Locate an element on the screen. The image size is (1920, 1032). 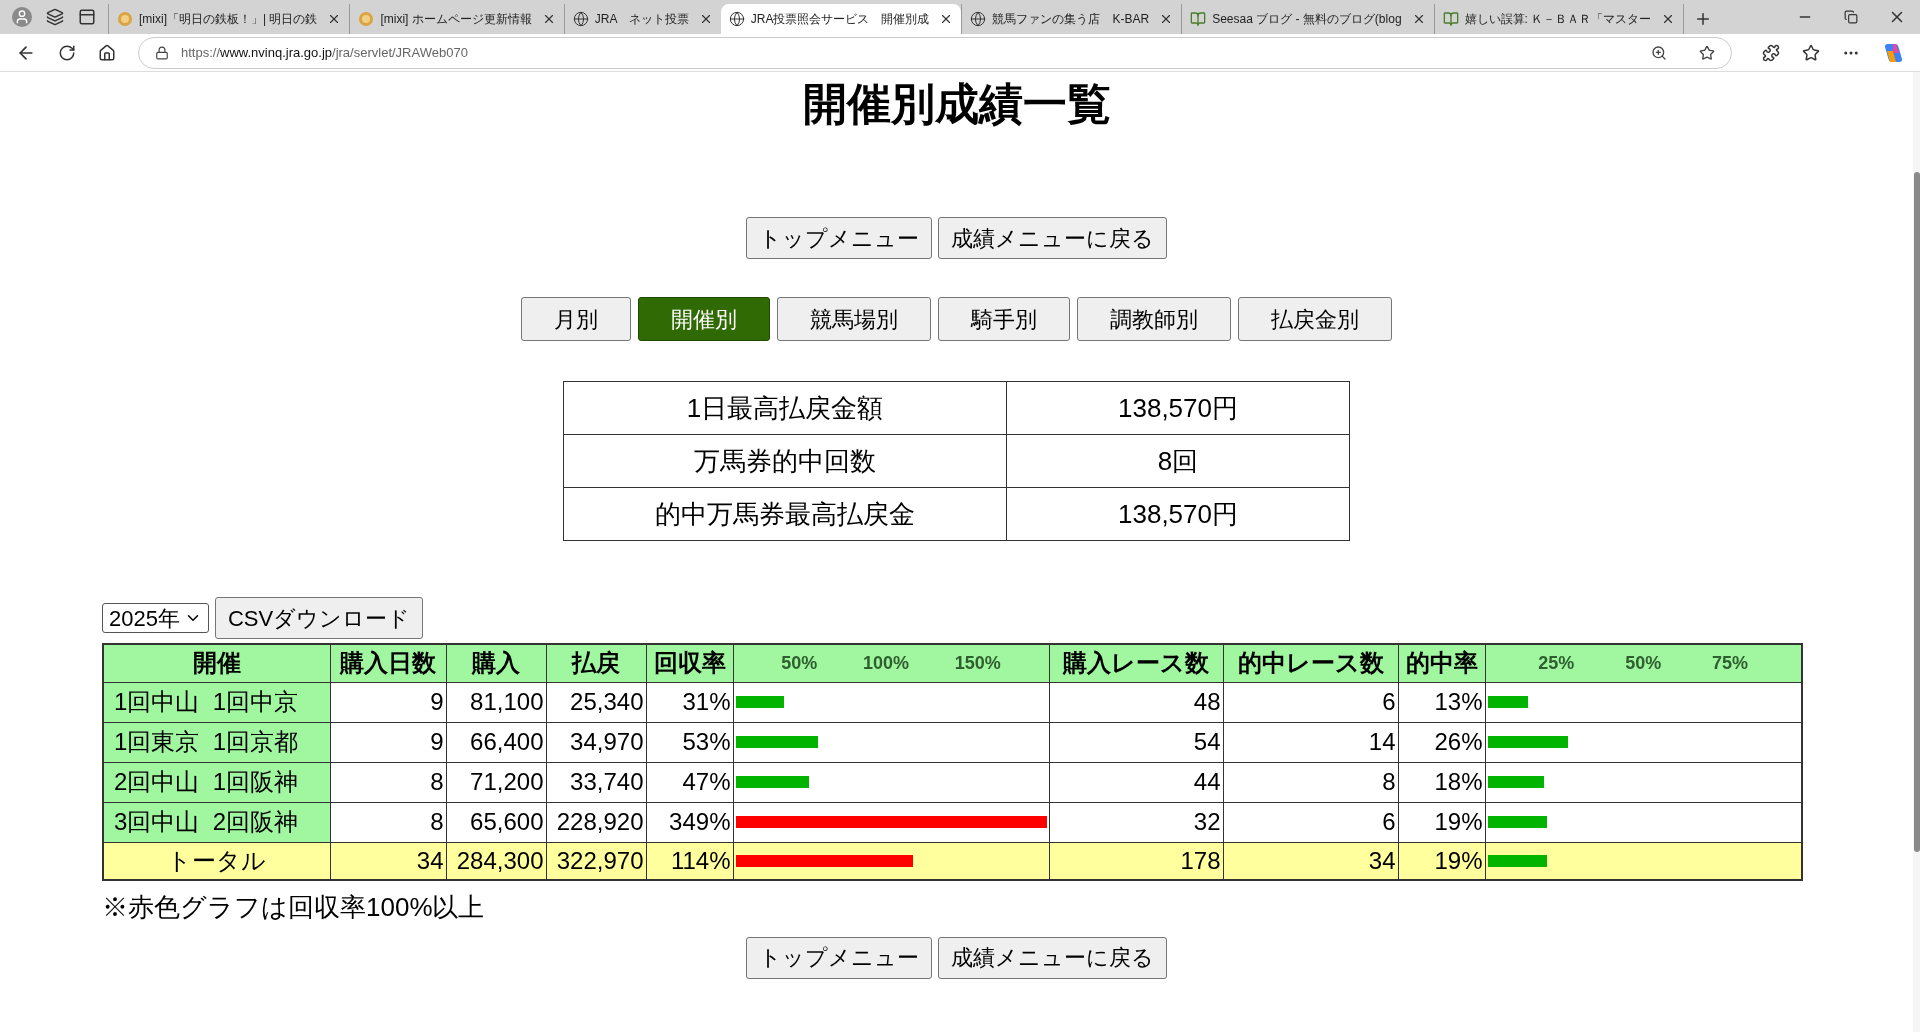
tab-title: 嬉しい誤算: Ｋ－ＢＡＲ「マスター is located at coordinates (1558, 19).